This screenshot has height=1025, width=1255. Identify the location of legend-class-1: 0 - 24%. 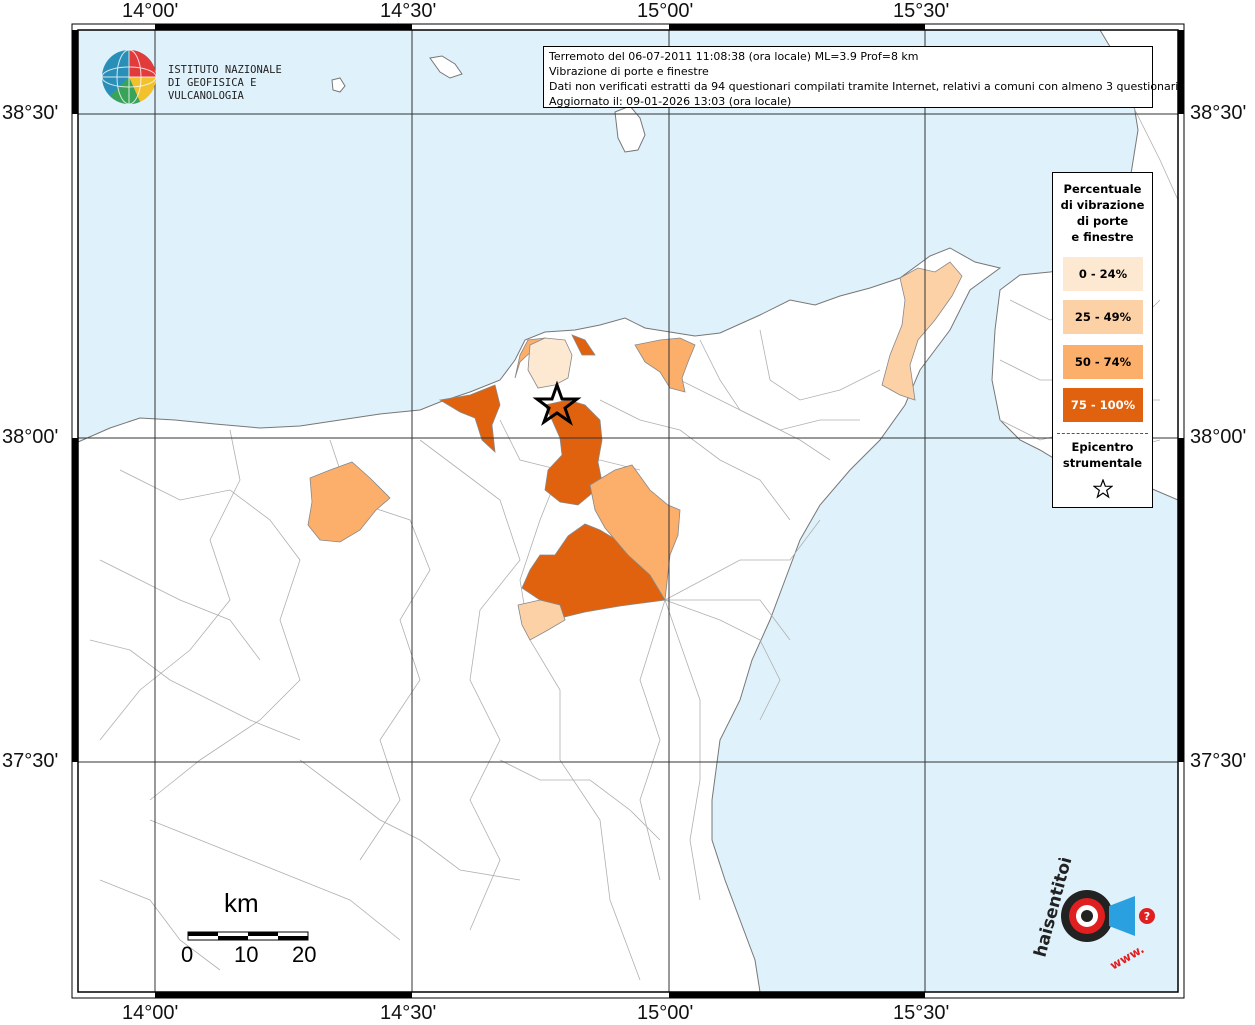
(1103, 274).